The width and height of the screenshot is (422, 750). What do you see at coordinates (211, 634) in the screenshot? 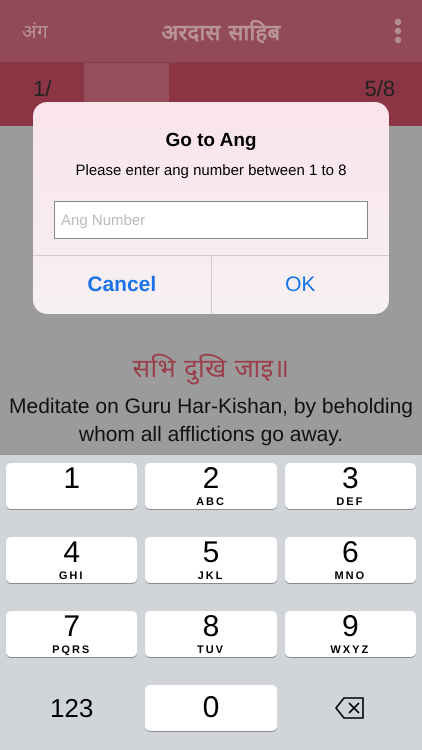
I see `digit-key: 8 TUV` at bounding box center [211, 634].